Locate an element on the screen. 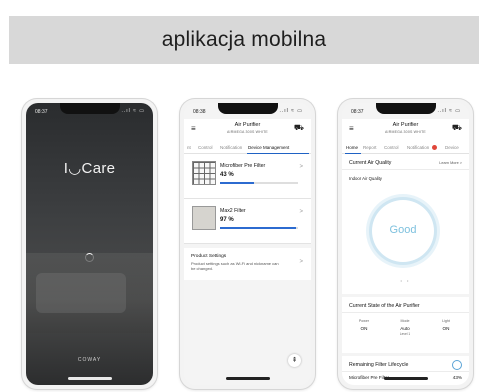 The image size is (488, 392). tab-bar: Home Report Control Notification Device is located at coordinates (405, 147).